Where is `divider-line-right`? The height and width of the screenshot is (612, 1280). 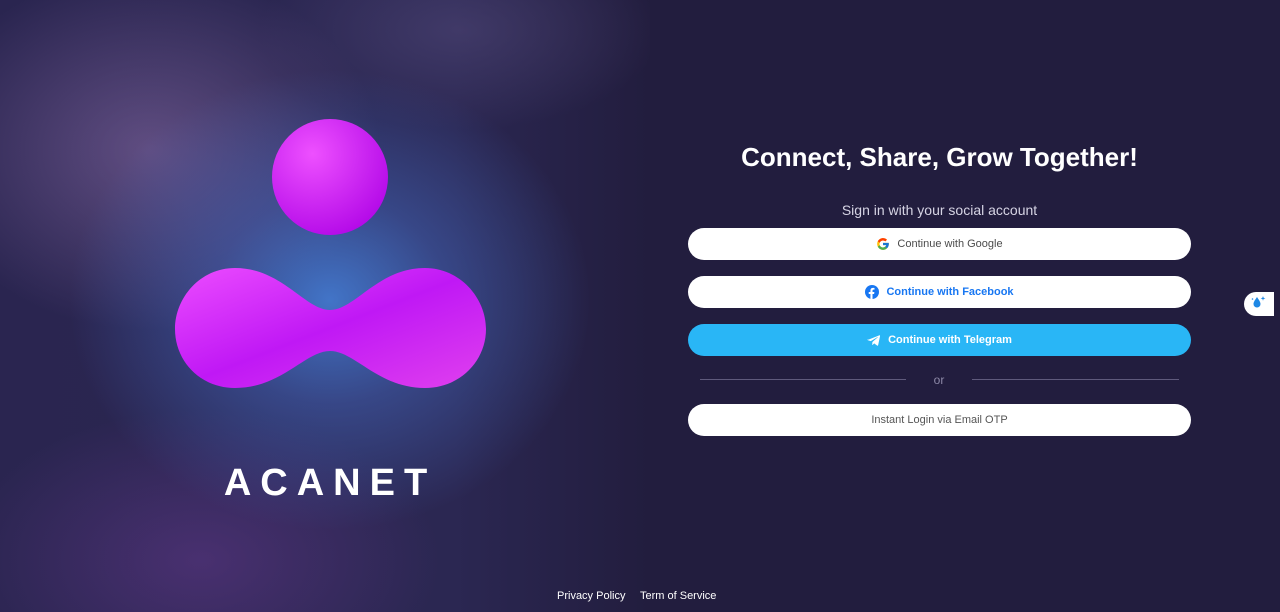 divider-line-right is located at coordinates (1075, 379).